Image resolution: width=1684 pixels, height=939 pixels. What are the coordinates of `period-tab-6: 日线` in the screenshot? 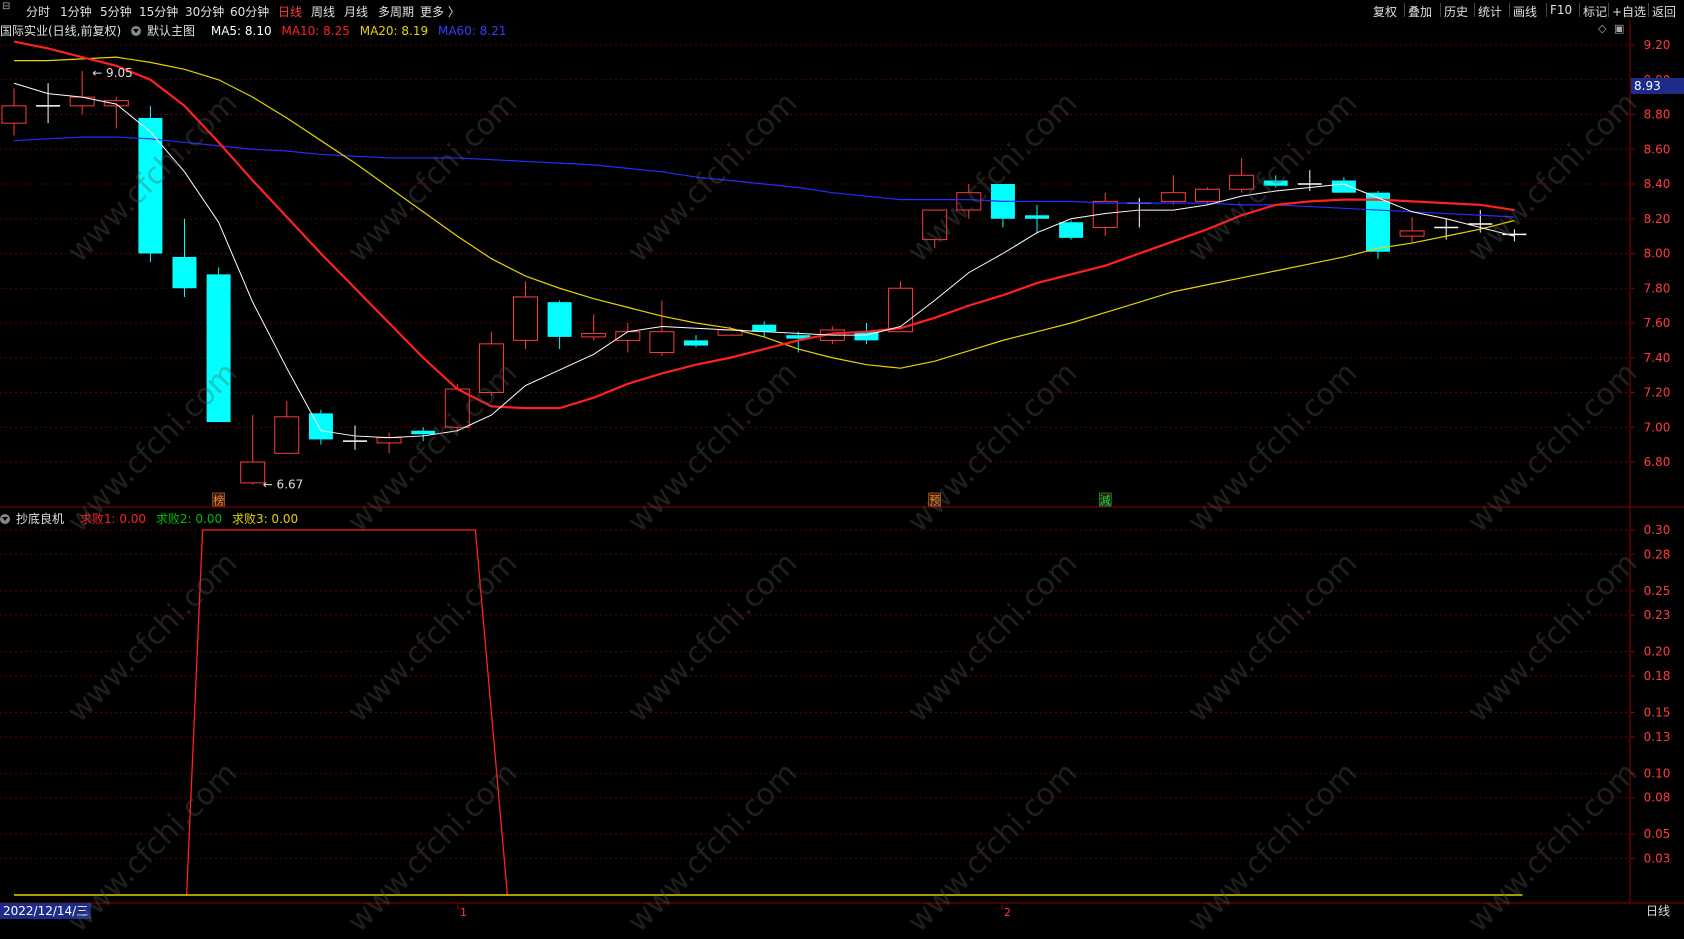 It's located at (290, 11).